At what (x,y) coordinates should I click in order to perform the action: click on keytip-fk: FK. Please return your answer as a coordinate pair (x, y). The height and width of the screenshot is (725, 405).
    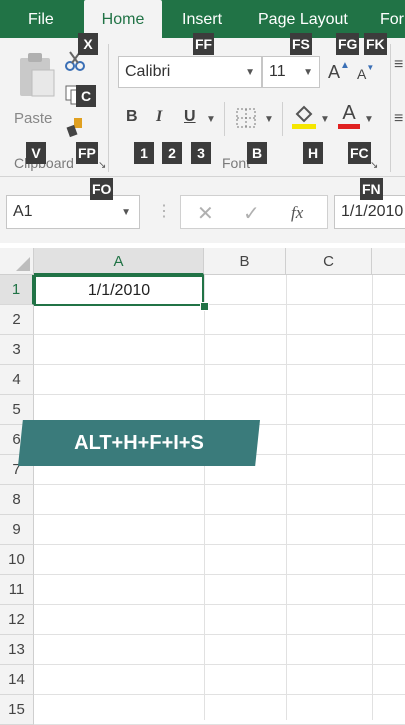
    Looking at the image, I should click on (375, 44).